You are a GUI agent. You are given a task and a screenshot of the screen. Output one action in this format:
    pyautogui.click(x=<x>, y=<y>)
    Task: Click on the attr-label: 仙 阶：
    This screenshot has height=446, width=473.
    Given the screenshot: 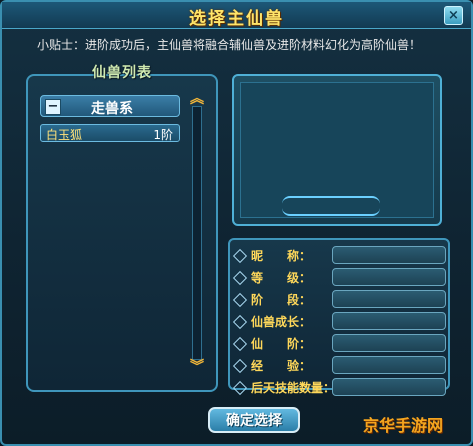 What is the action you would take?
    pyautogui.click(x=281, y=344)
    